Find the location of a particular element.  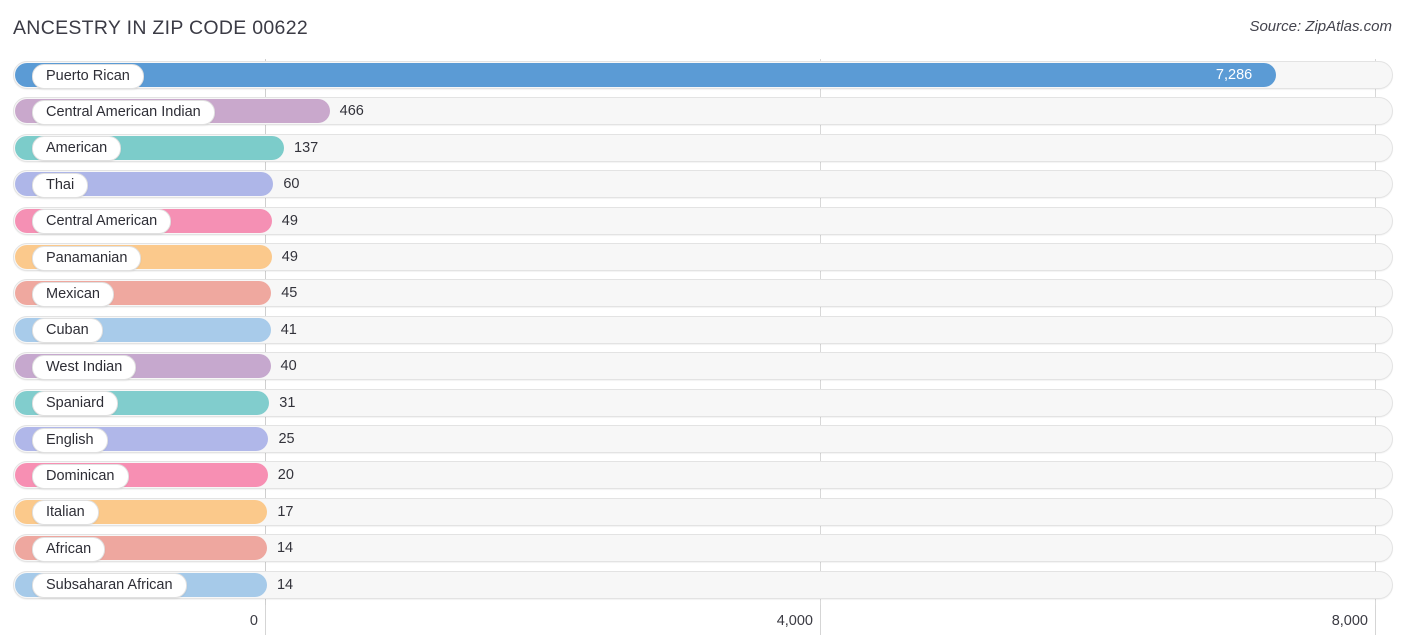

axis-tick-label: 4,000 is located at coordinates (794, 621).